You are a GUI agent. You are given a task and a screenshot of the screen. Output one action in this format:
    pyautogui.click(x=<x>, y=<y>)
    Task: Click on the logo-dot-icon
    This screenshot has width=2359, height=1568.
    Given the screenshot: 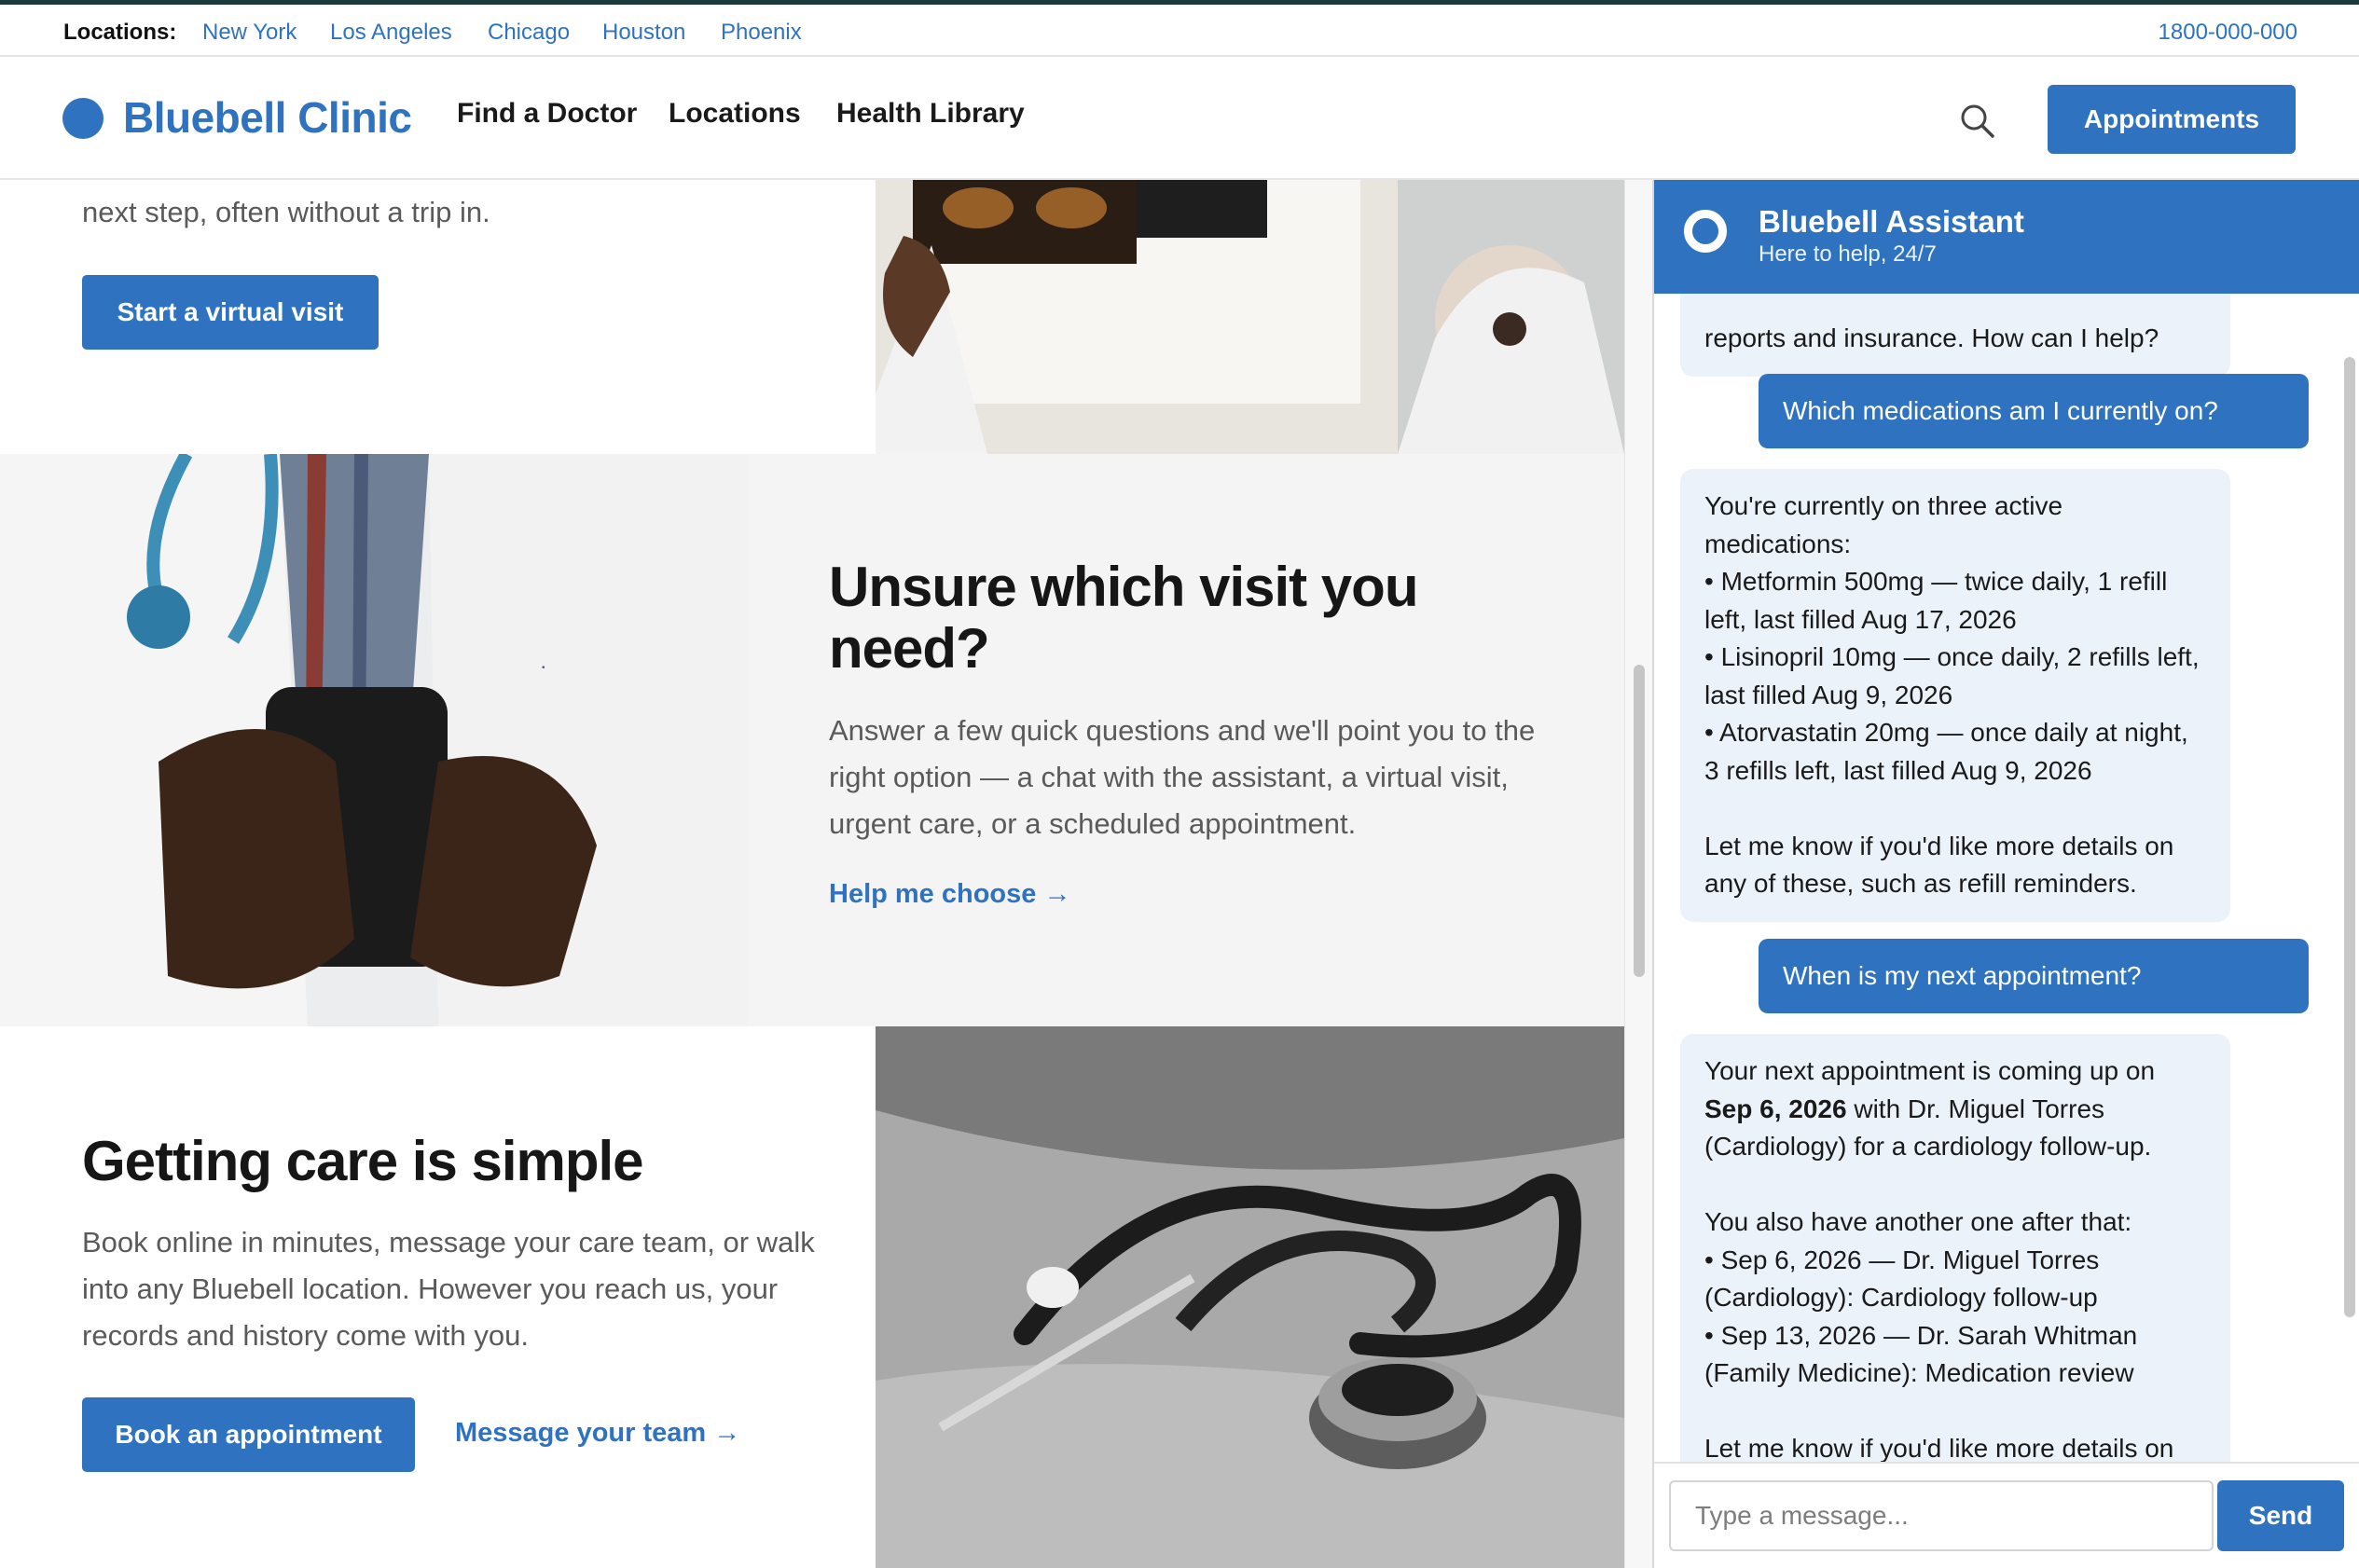 What is the action you would take?
    pyautogui.click(x=82, y=118)
    